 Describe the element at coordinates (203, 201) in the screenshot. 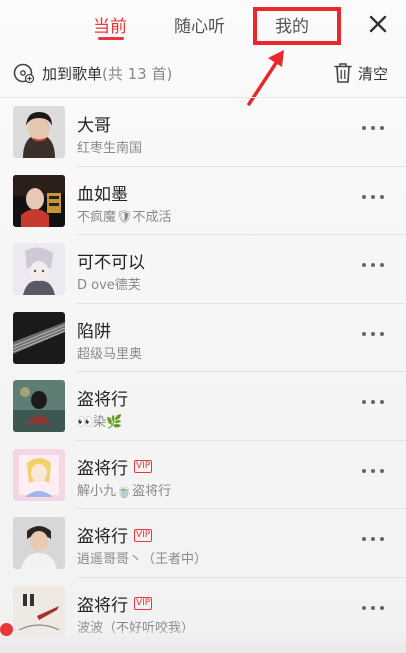

I see `song-row: 血如墨 不疯魔🛡不成活` at that location.